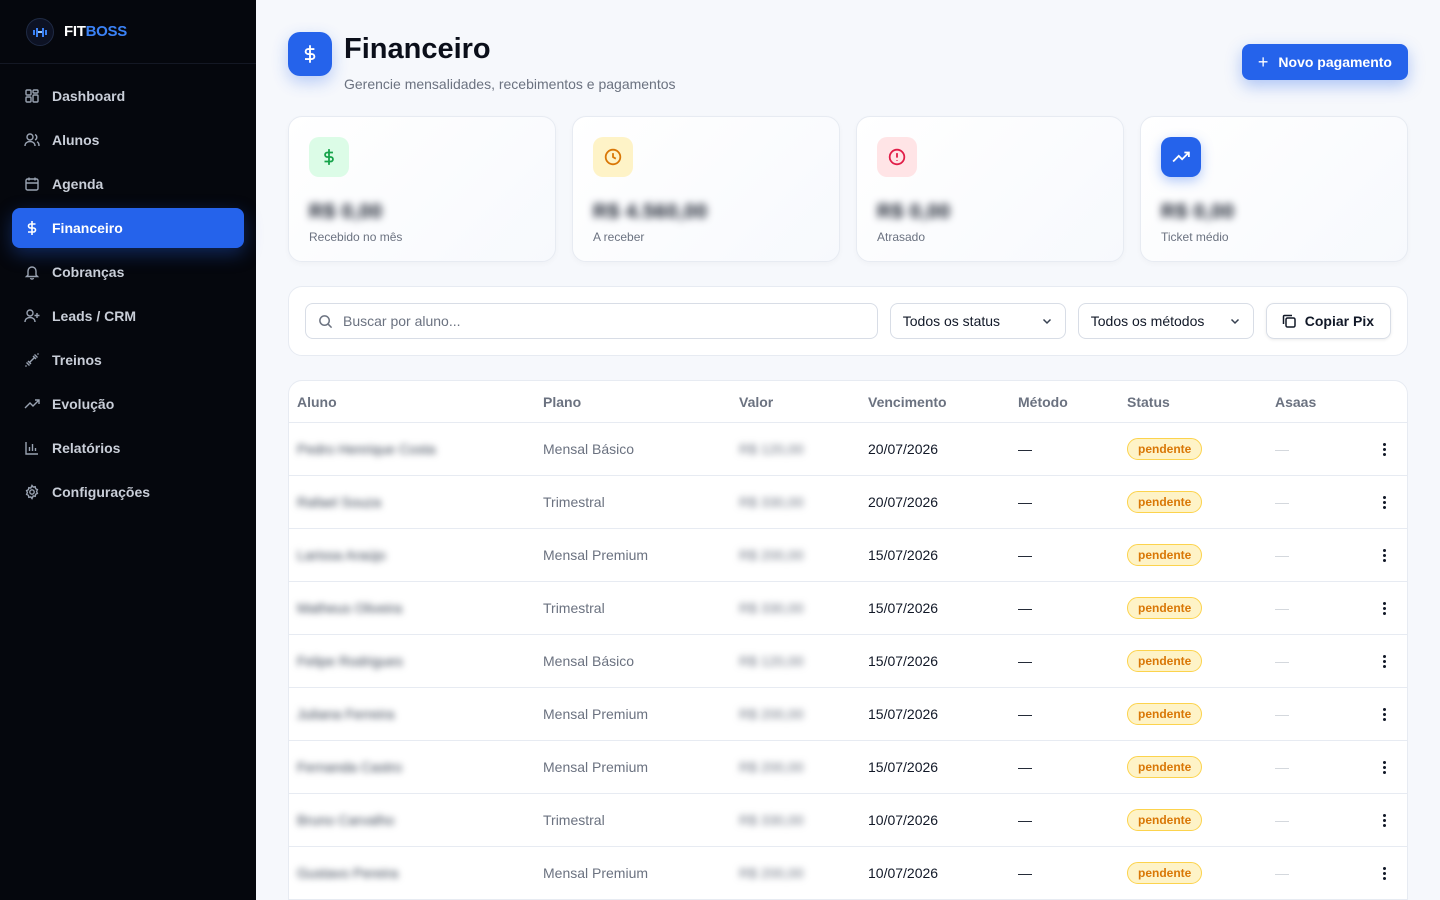 The image size is (1440, 900). What do you see at coordinates (32, 492) in the screenshot?
I see `gear-icon` at bounding box center [32, 492].